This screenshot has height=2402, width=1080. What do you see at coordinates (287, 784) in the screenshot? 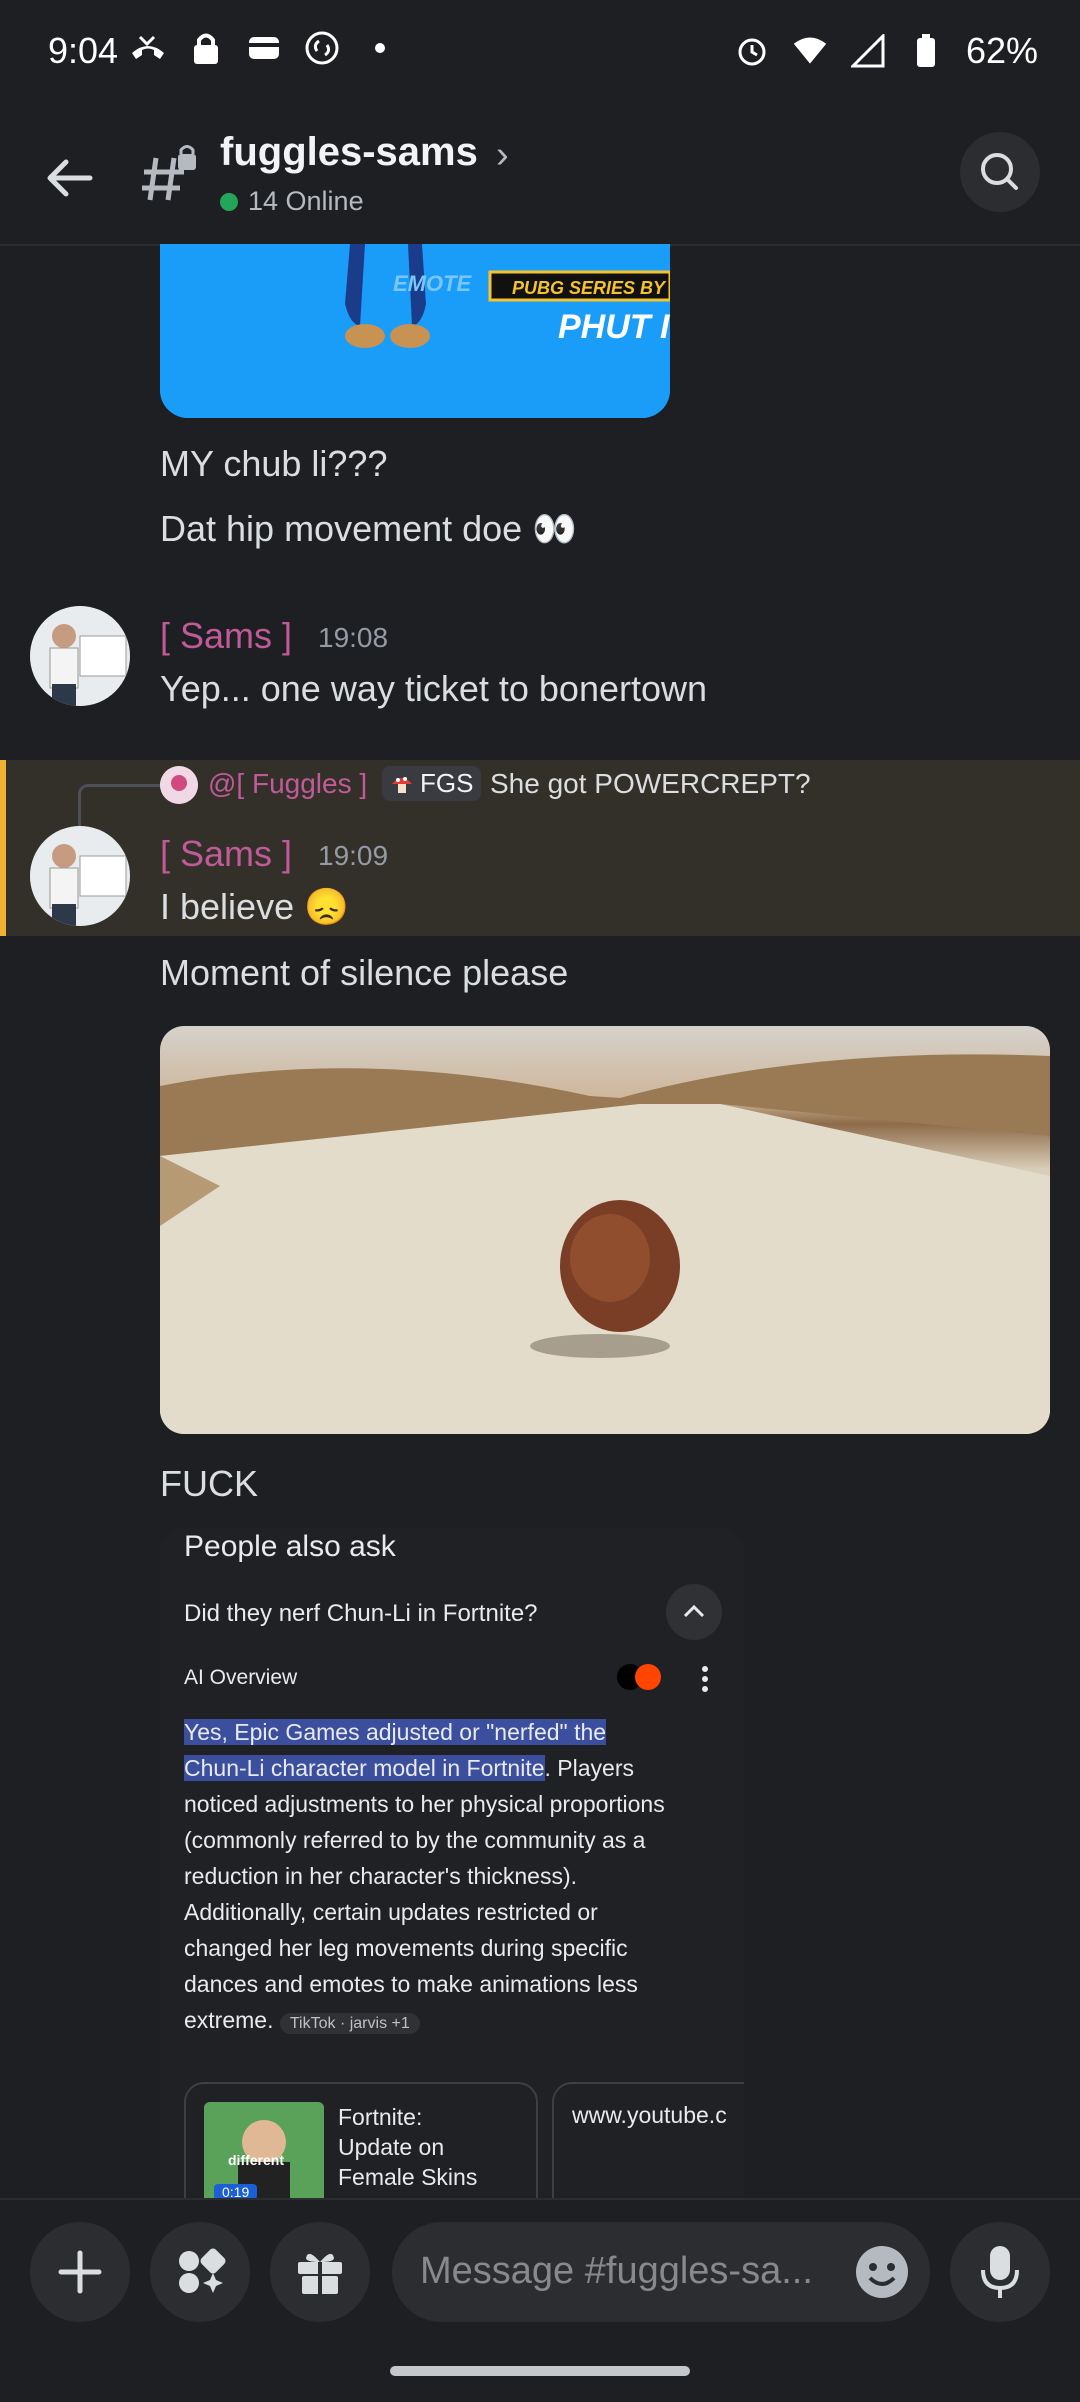
I see `reply-username: @[ Fuggles ]` at bounding box center [287, 784].